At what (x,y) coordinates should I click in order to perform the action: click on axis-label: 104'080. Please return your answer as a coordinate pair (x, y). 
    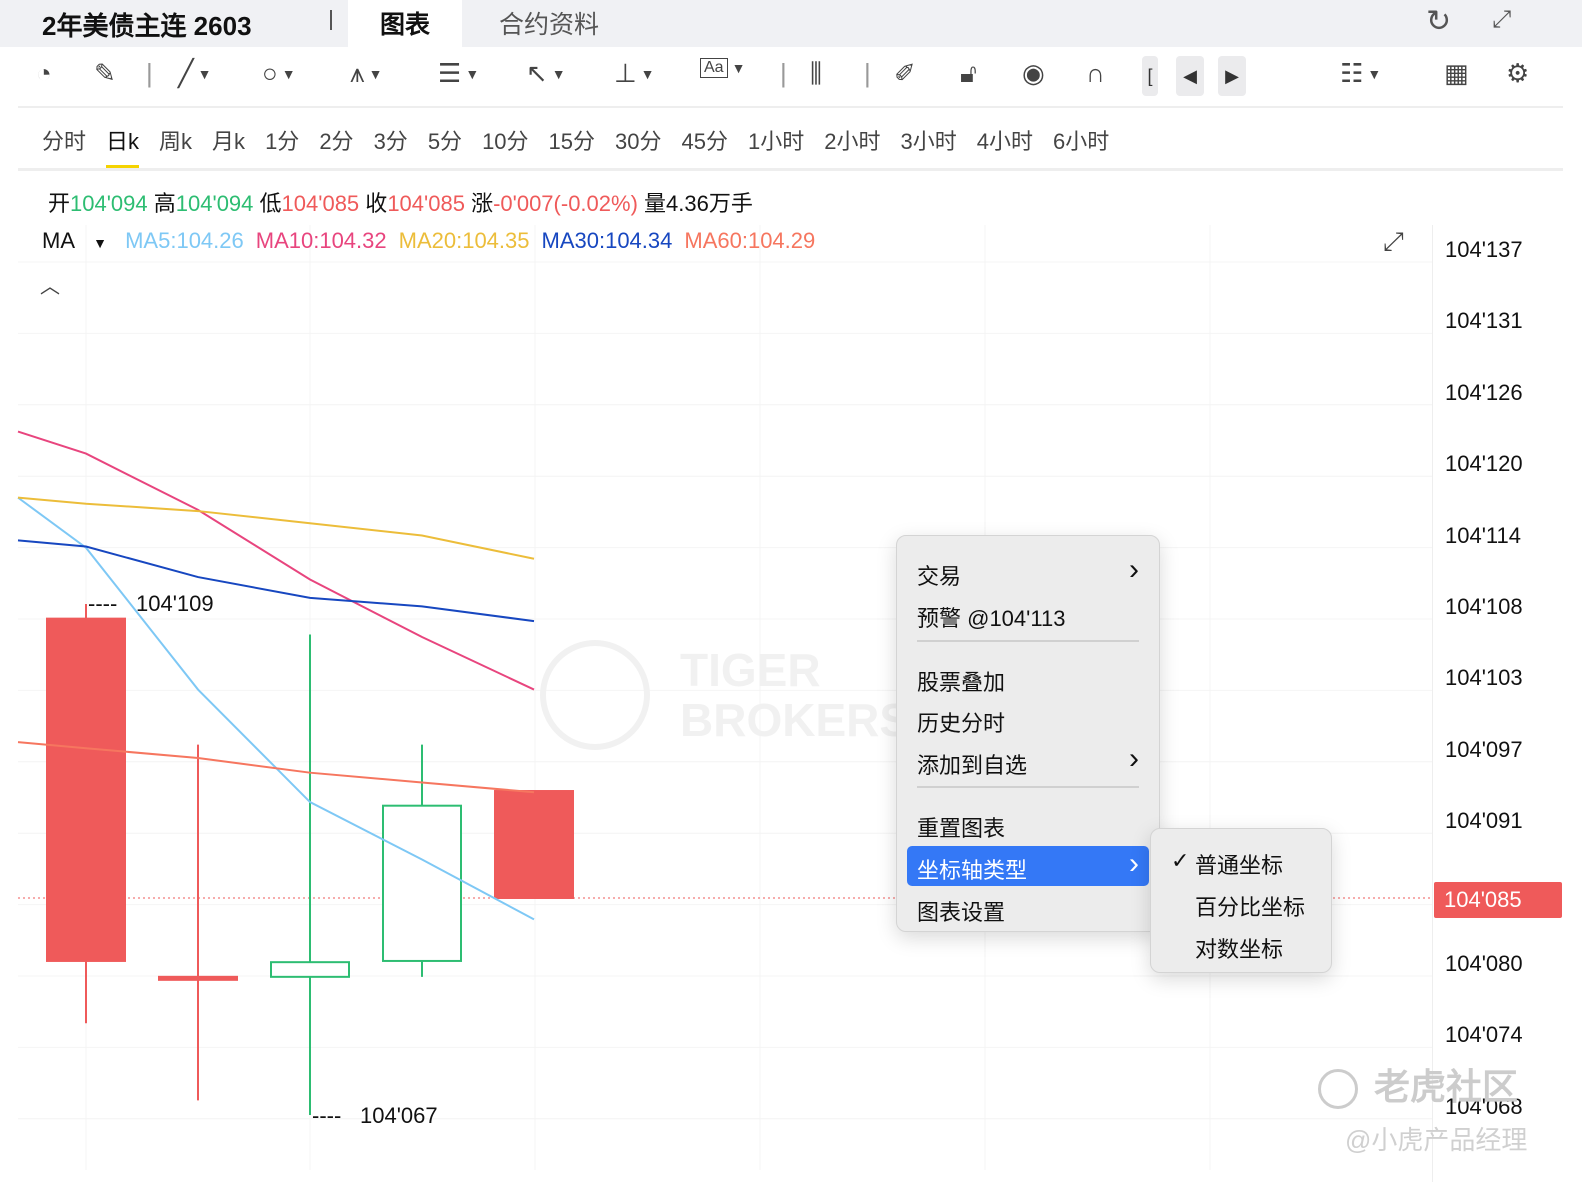
    Looking at the image, I should click on (1484, 963).